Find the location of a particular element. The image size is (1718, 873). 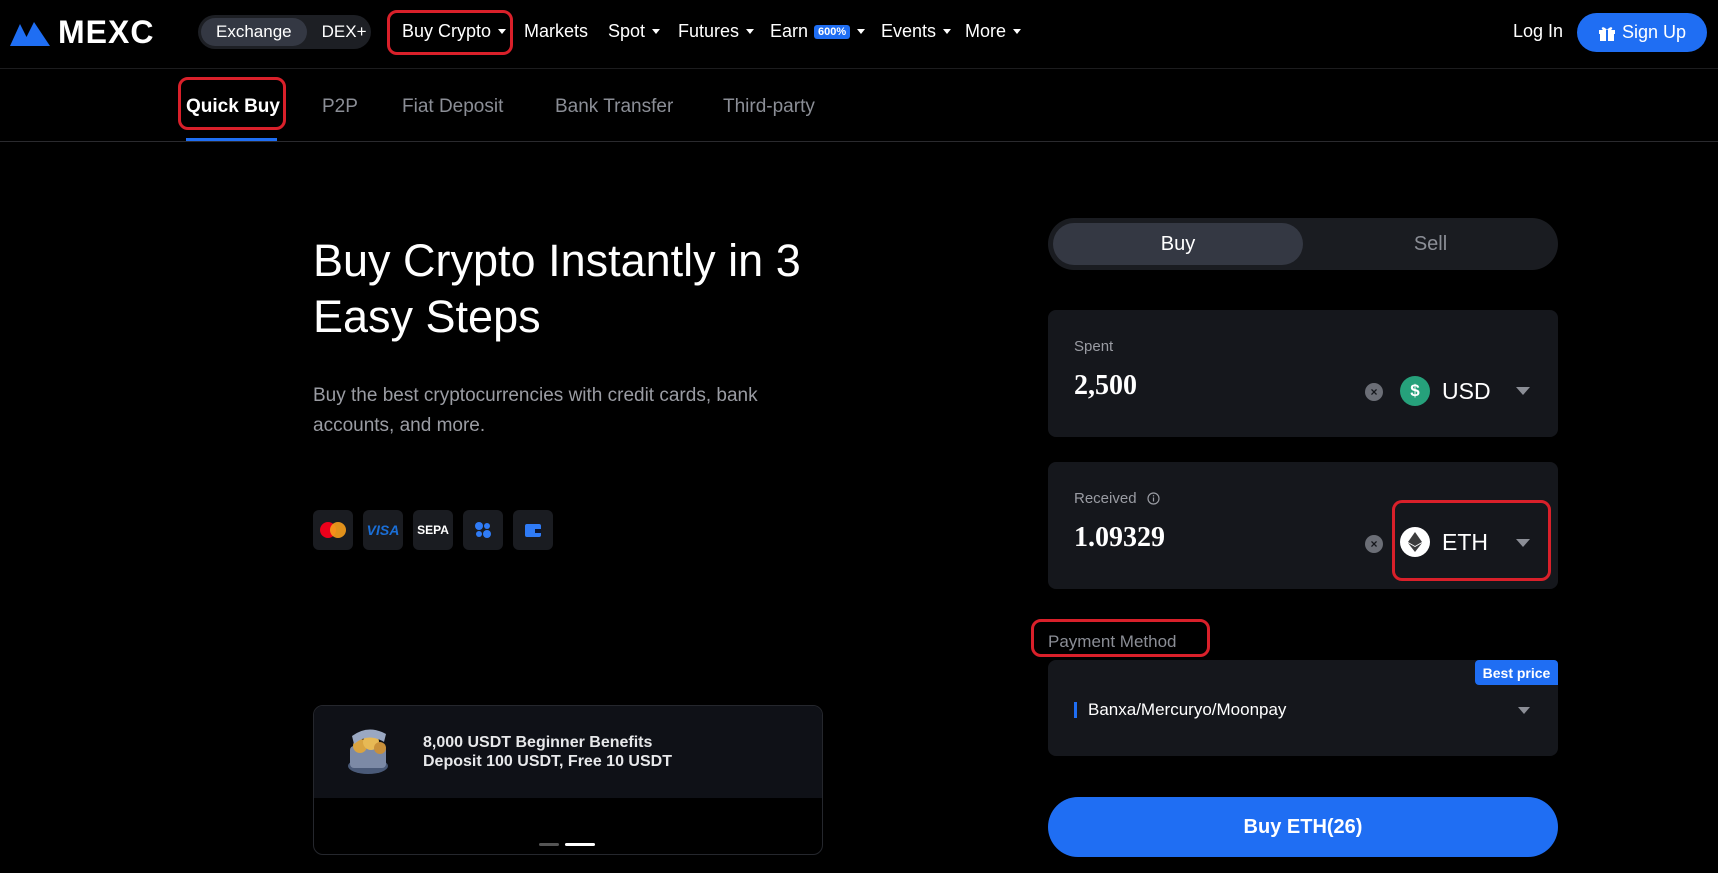

exchange-dex-switch: Exchange DEX+ is located at coordinates (284, 32).